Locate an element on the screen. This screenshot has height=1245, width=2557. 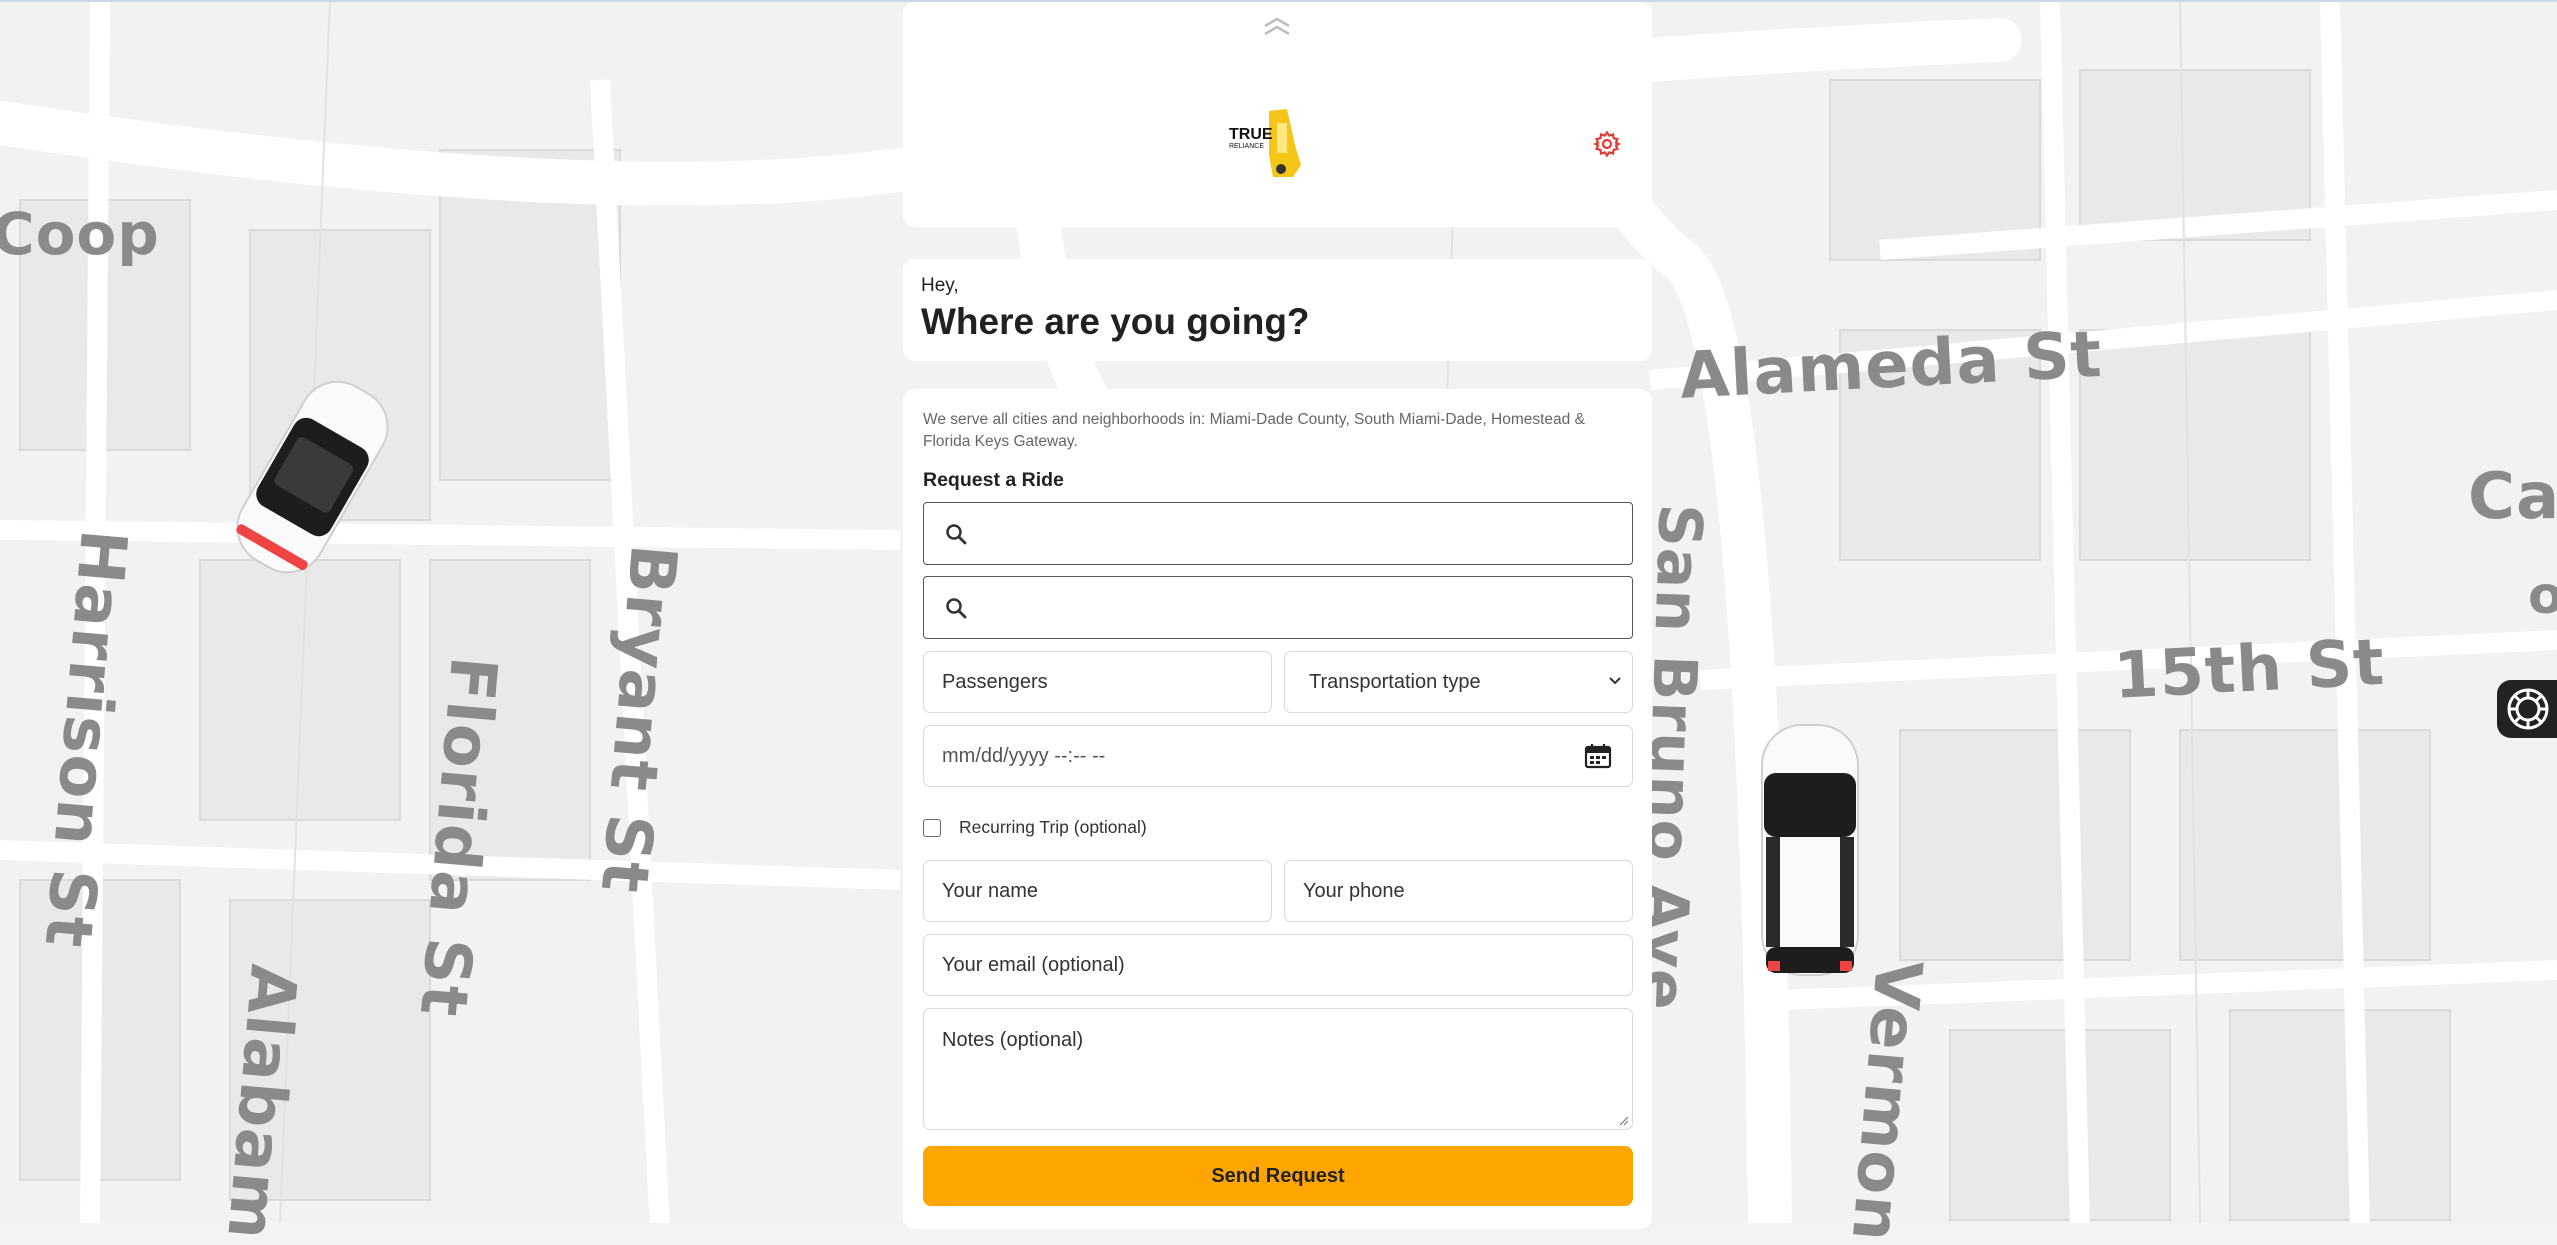
form-title: Request a Ride is located at coordinates (993, 480).